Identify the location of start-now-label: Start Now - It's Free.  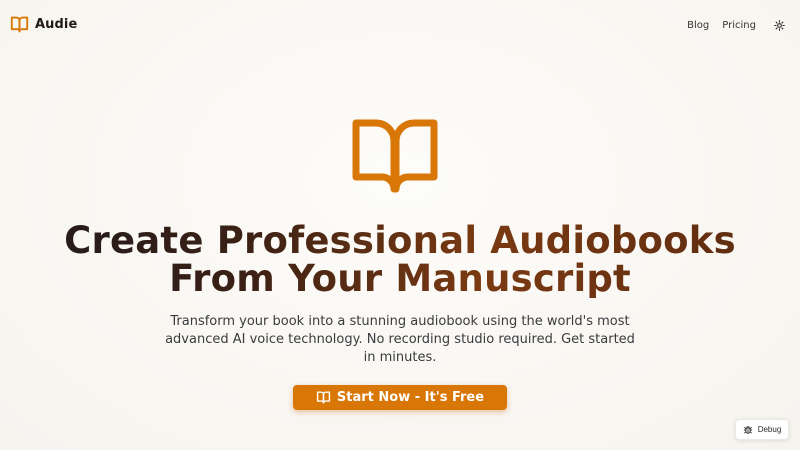
(410, 397).